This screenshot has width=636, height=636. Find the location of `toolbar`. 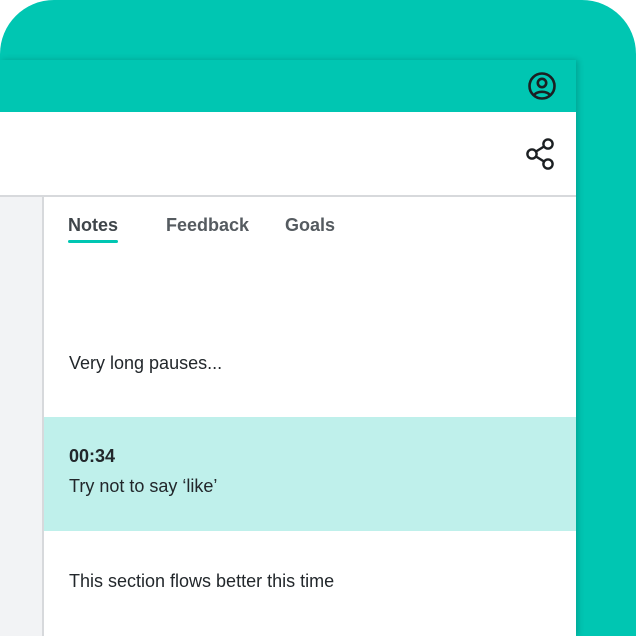

toolbar is located at coordinates (288, 154).